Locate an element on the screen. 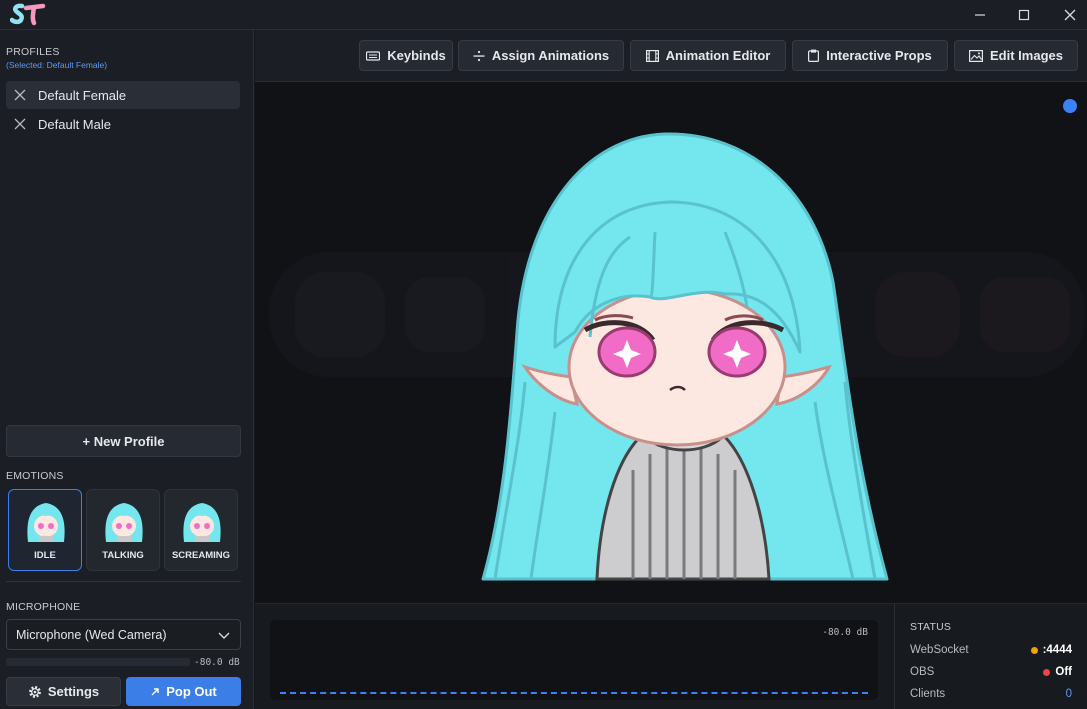 The height and width of the screenshot is (709, 1087). interactive-props-label: Interactive Props is located at coordinates (879, 55).